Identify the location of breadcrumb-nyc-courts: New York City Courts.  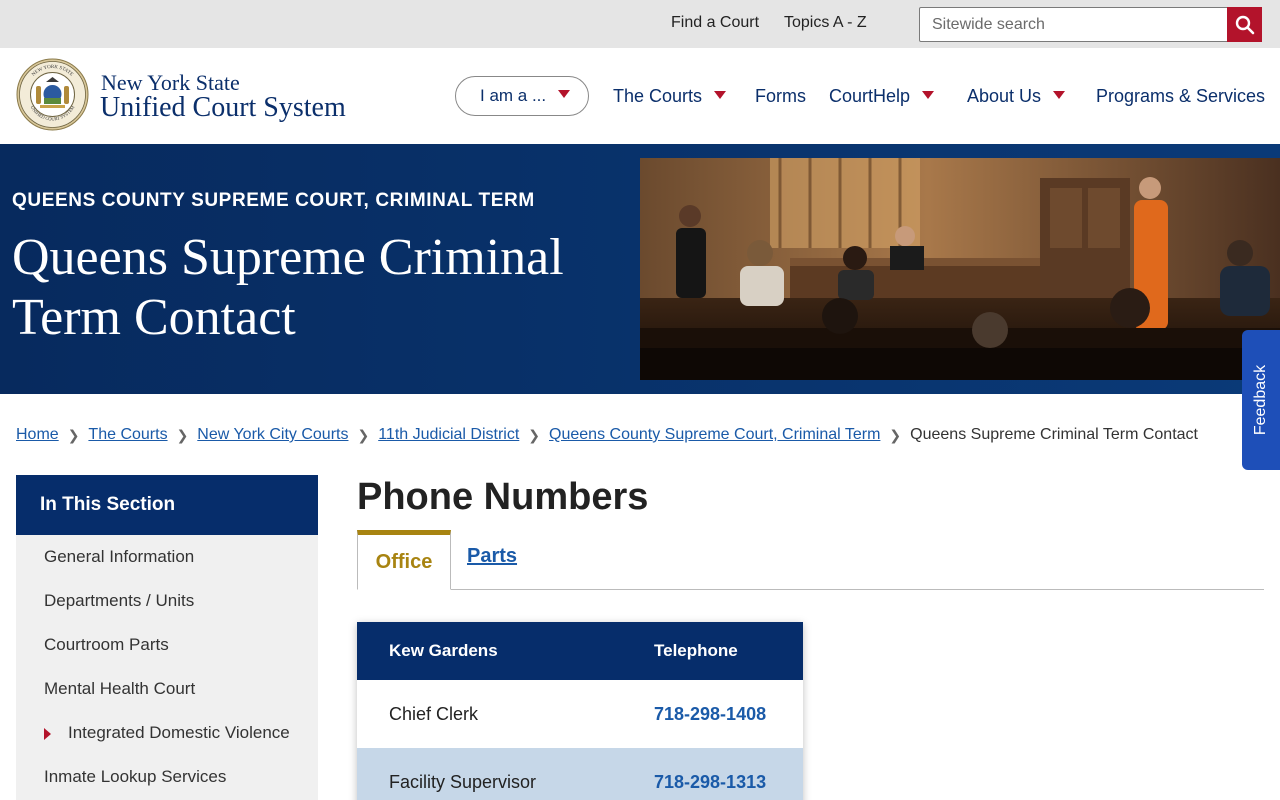
(272, 435).